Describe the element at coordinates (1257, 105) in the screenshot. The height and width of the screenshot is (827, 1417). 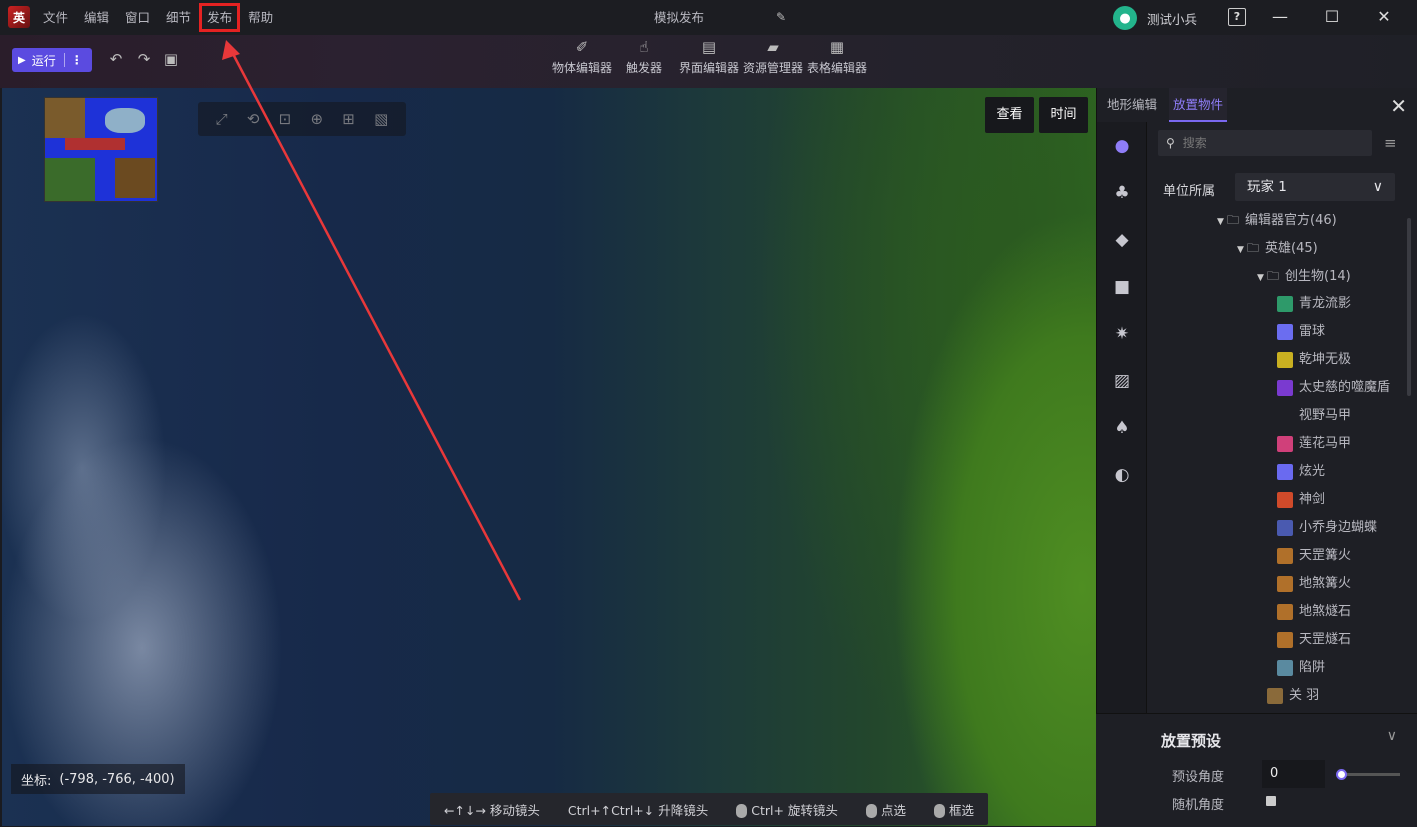
I see `panel-tabs: 地形编辑 放置物件` at that location.